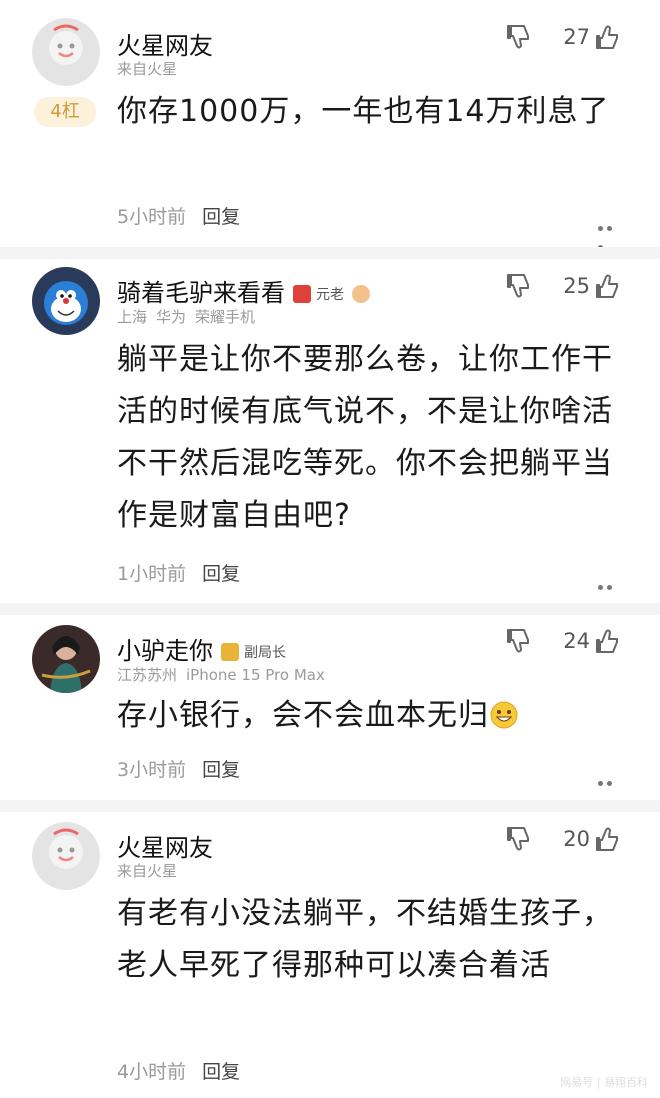 This screenshot has height=1098, width=660. Describe the element at coordinates (201, 648) in the screenshot. I see `username: 小驴走你 副局长` at that location.